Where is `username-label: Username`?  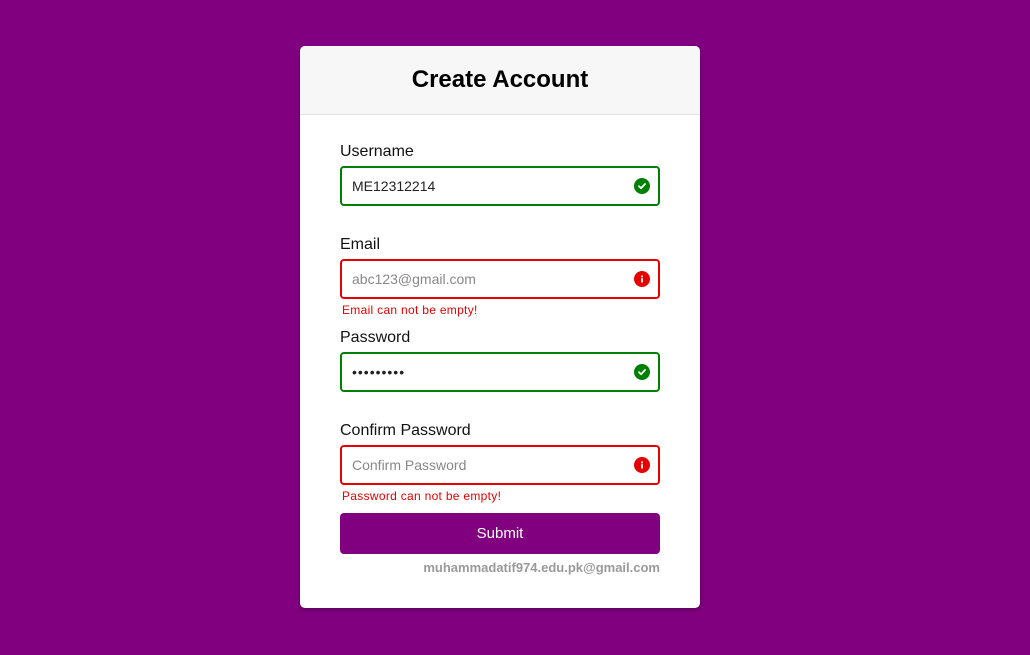 username-label: Username is located at coordinates (377, 151).